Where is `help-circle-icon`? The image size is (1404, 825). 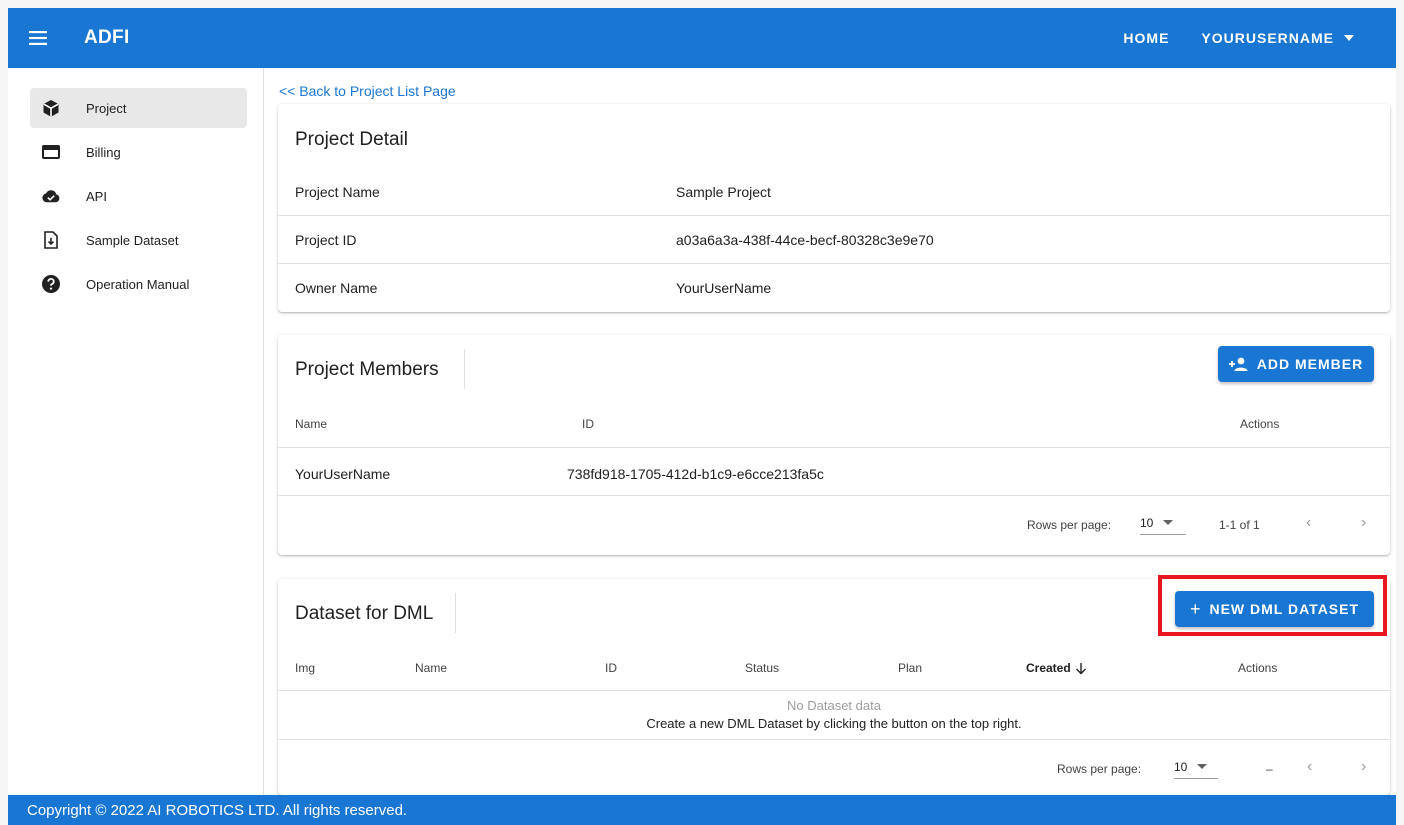
help-circle-icon is located at coordinates (51, 284).